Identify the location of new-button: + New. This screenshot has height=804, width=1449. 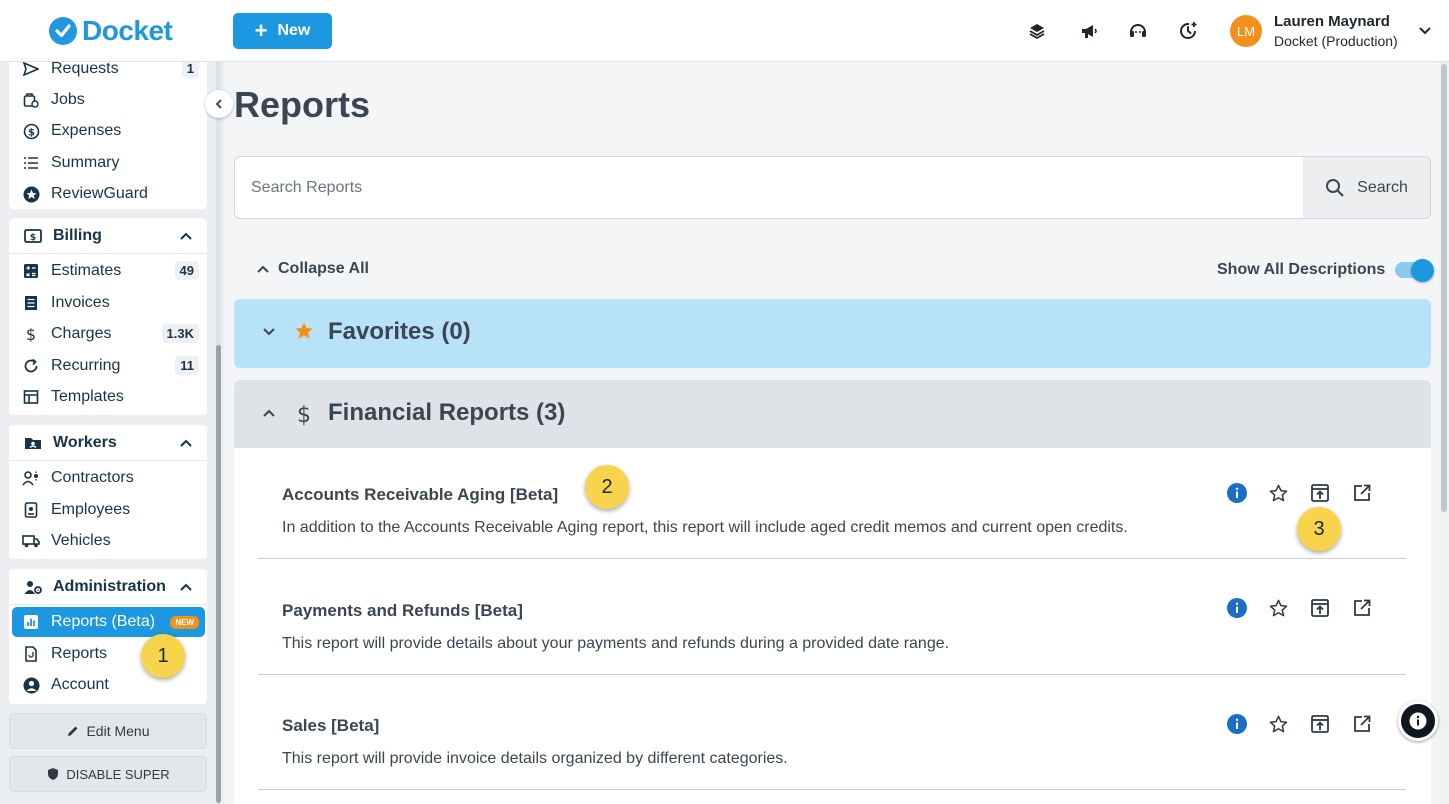
(282, 31).